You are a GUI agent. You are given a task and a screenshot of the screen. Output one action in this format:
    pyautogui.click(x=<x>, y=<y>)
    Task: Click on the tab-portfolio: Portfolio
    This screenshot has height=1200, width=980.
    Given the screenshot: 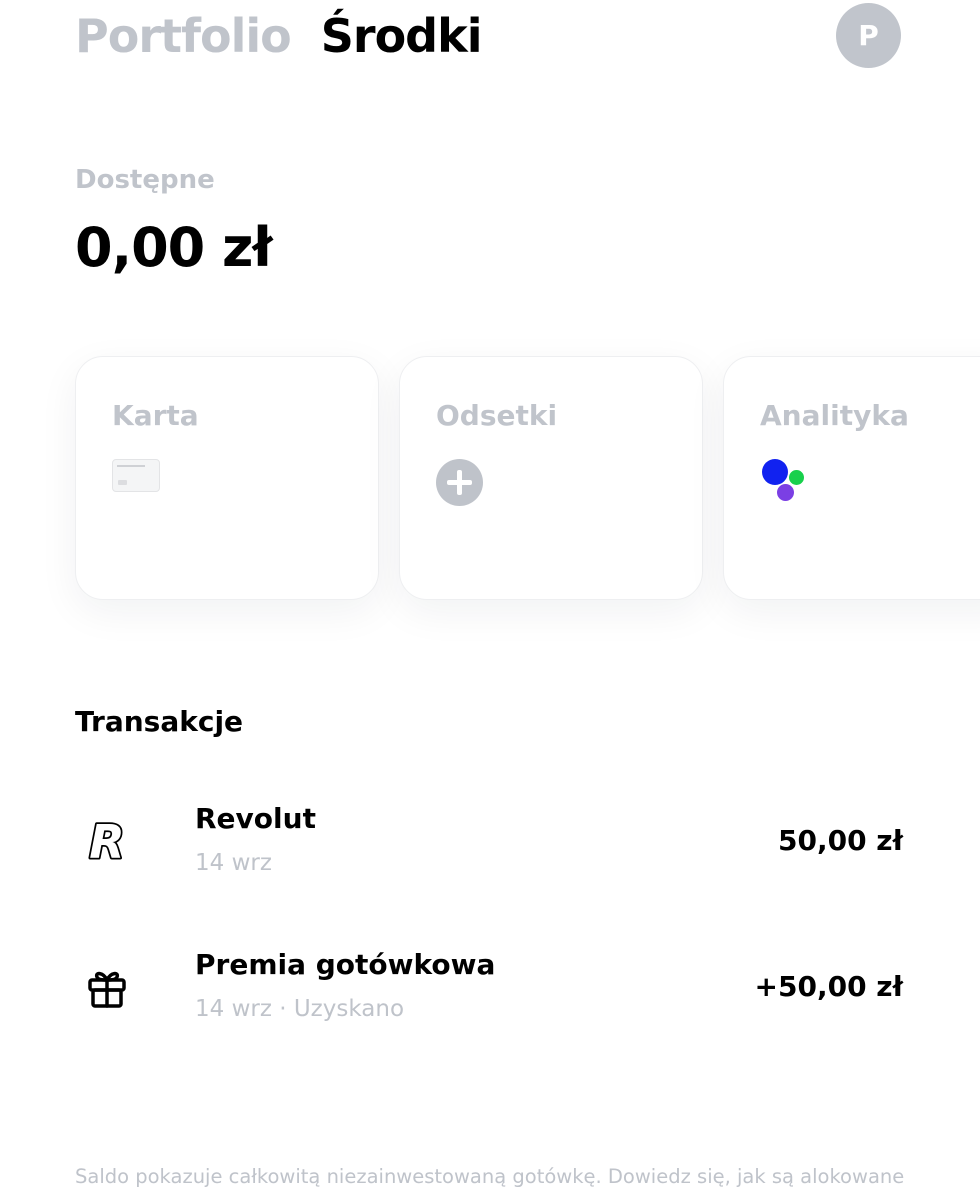 What is the action you would take?
    pyautogui.click(x=183, y=36)
    